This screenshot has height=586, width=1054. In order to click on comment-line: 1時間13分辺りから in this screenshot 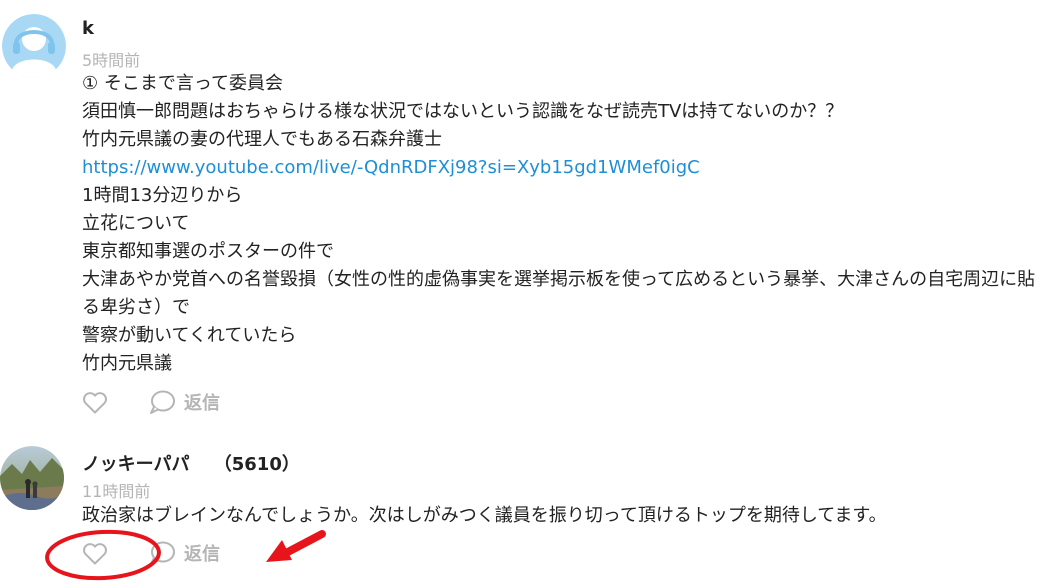, I will do `click(162, 195)`.